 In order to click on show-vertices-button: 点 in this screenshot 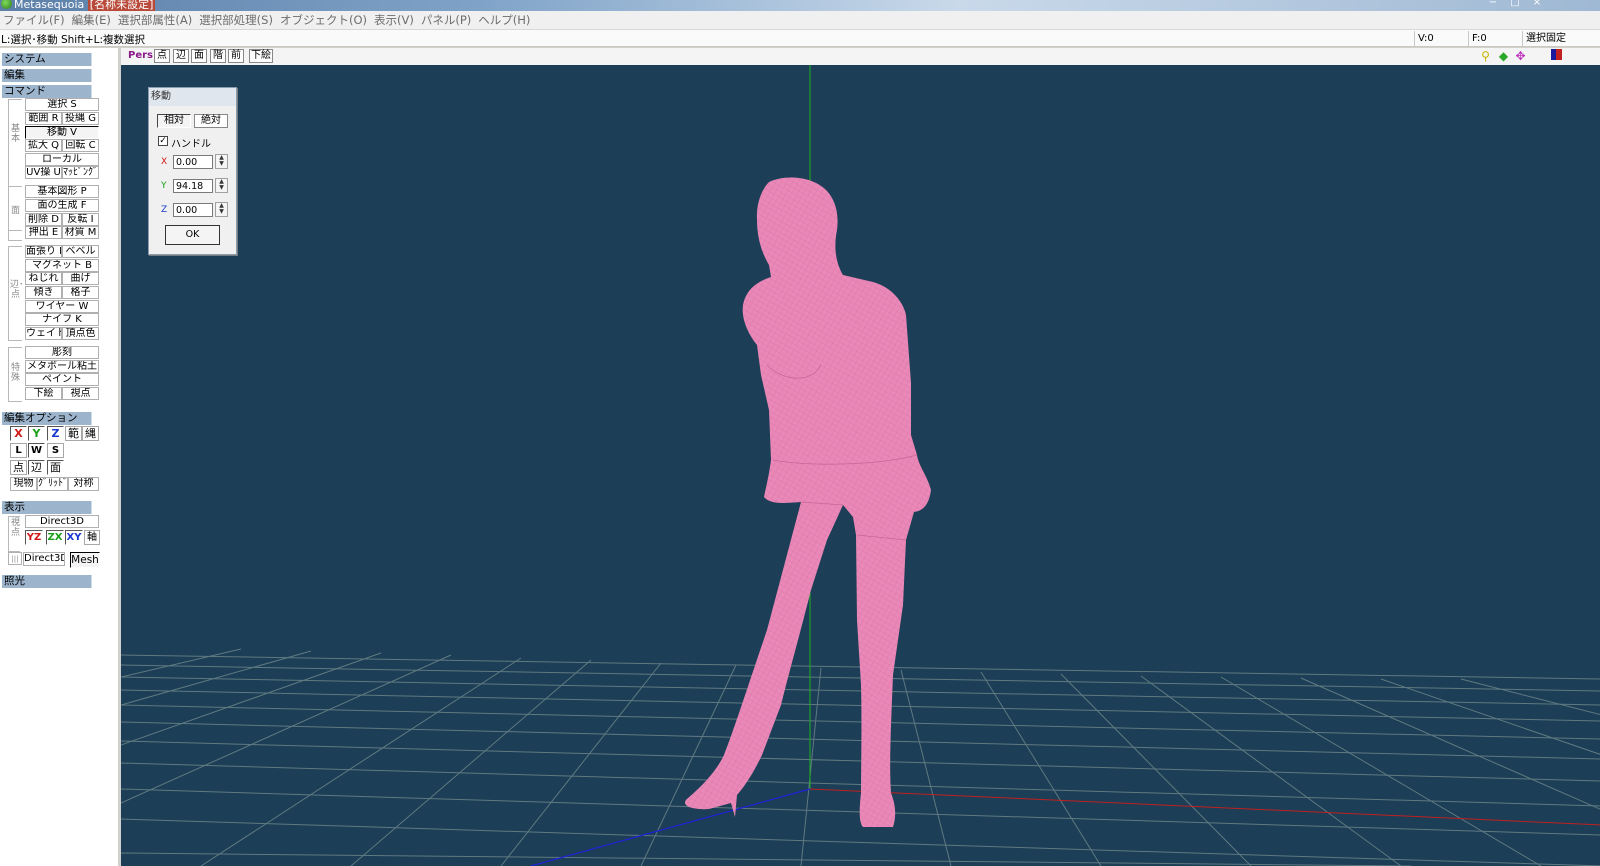, I will do `click(162, 56)`.